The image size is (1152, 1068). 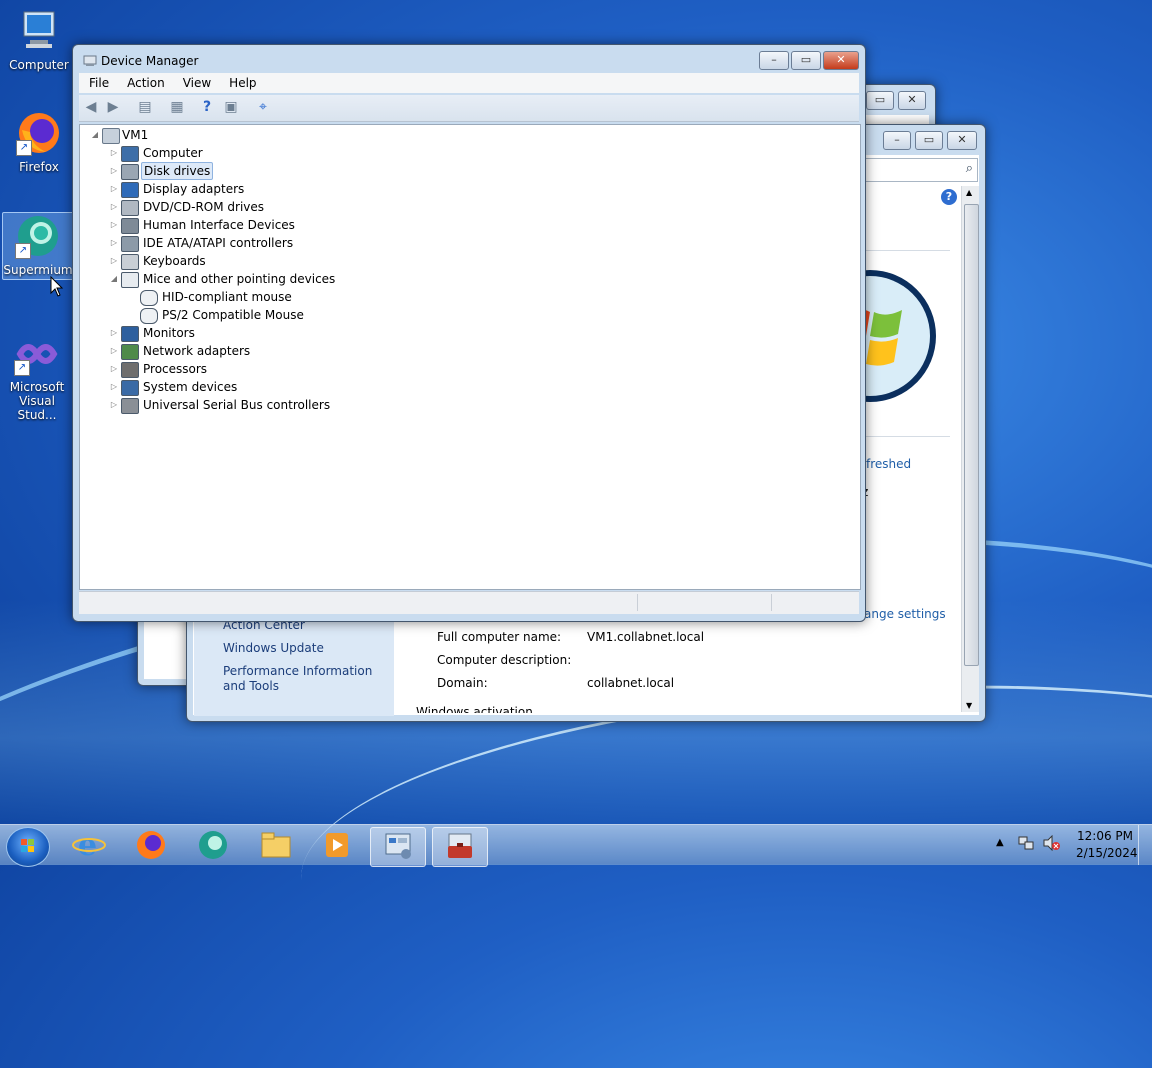 I want to click on start-button, so click(x=28, y=847).